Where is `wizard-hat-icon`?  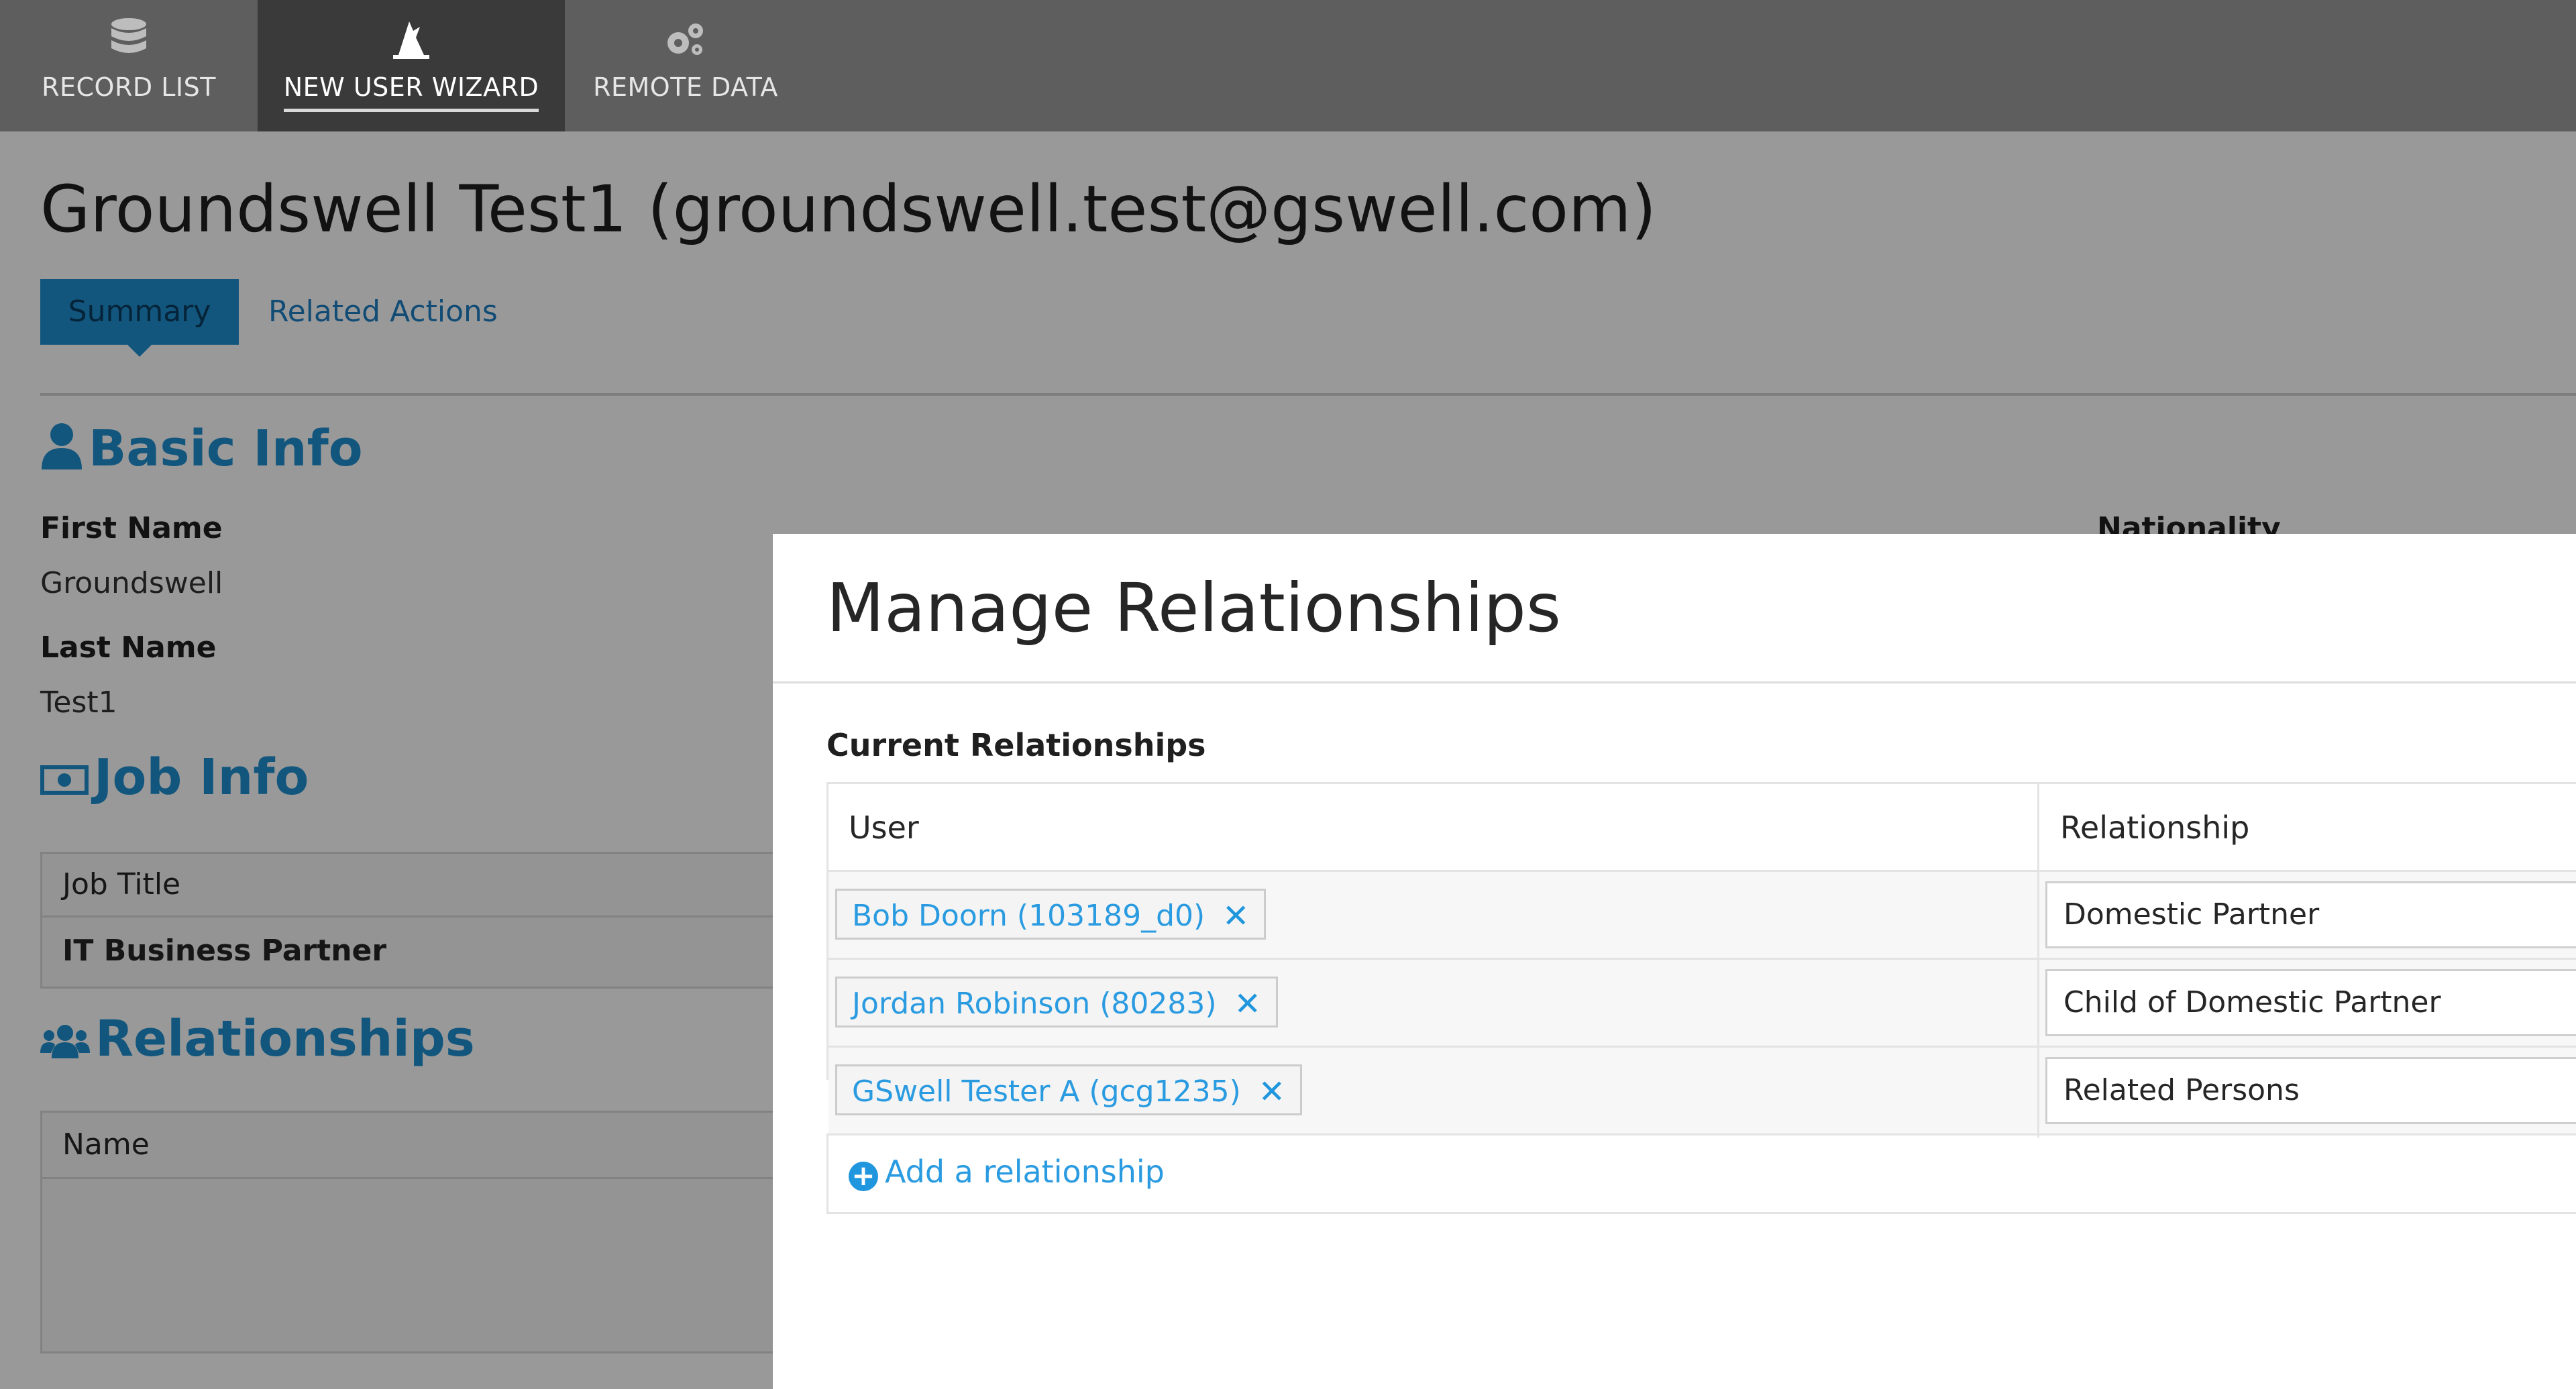 wizard-hat-icon is located at coordinates (411, 41).